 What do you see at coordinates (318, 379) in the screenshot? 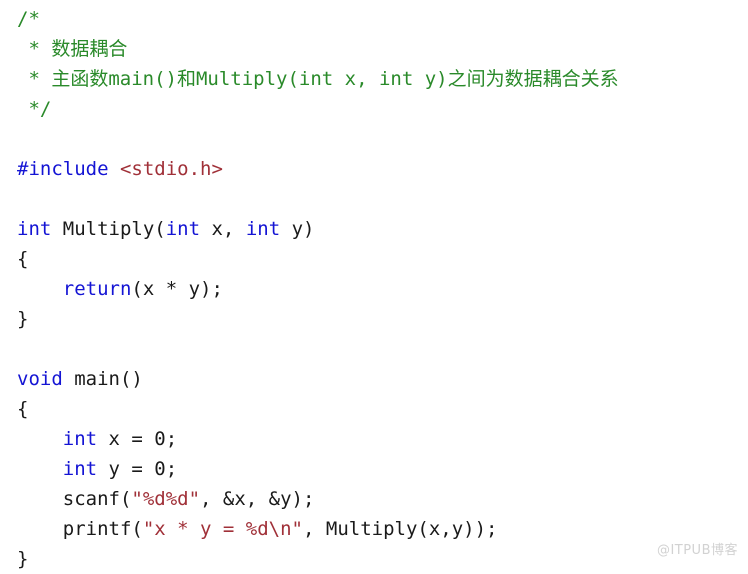
I see `code-line: void main()` at bounding box center [318, 379].